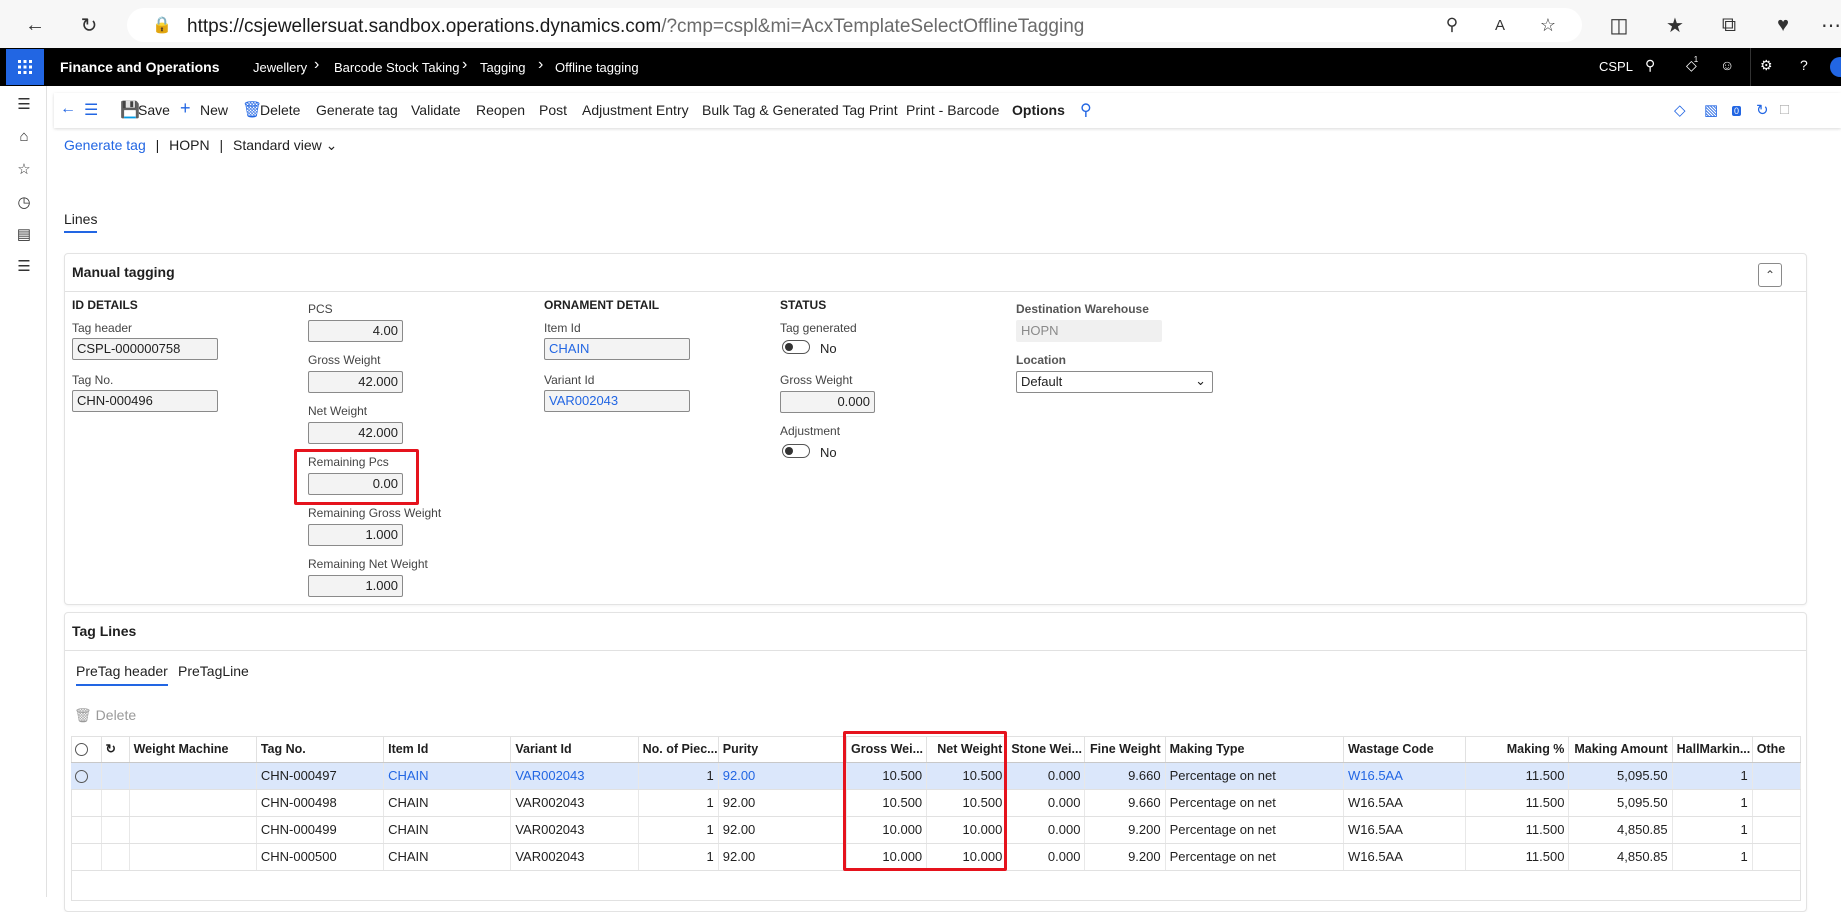  I want to click on col-variant-id: Variant Id, so click(574, 749).